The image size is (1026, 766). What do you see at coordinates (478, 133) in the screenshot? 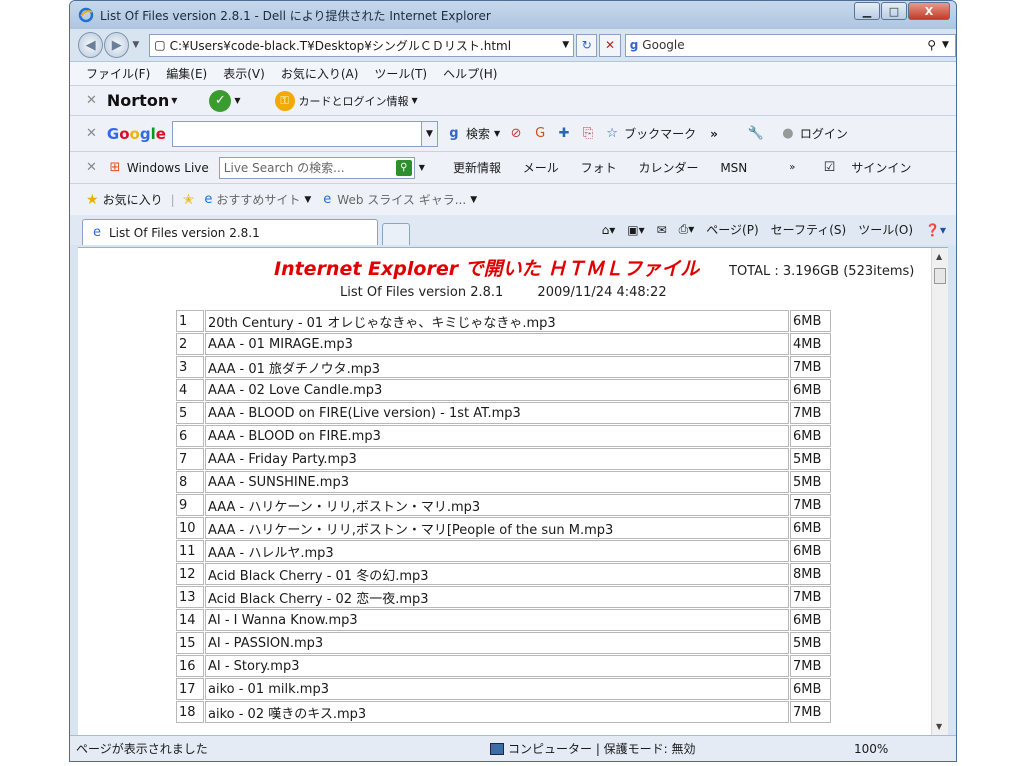
I see `google-search-button: 検索` at bounding box center [478, 133].